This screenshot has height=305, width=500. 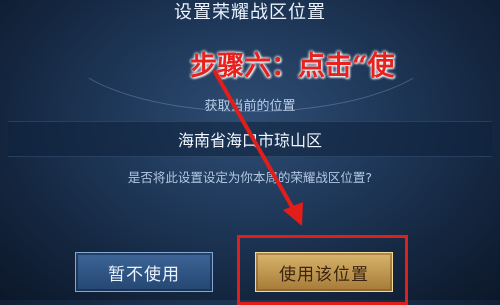 I want to click on location-field: 海南省海口市琼山区, so click(x=250, y=139).